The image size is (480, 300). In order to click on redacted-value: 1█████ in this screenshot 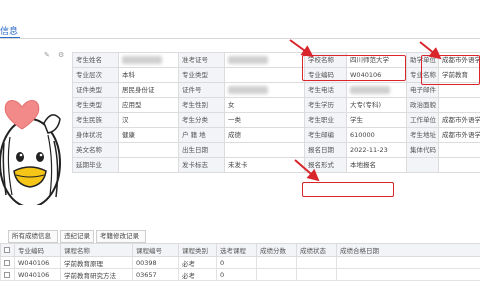, I will do `click(370, 89)`.